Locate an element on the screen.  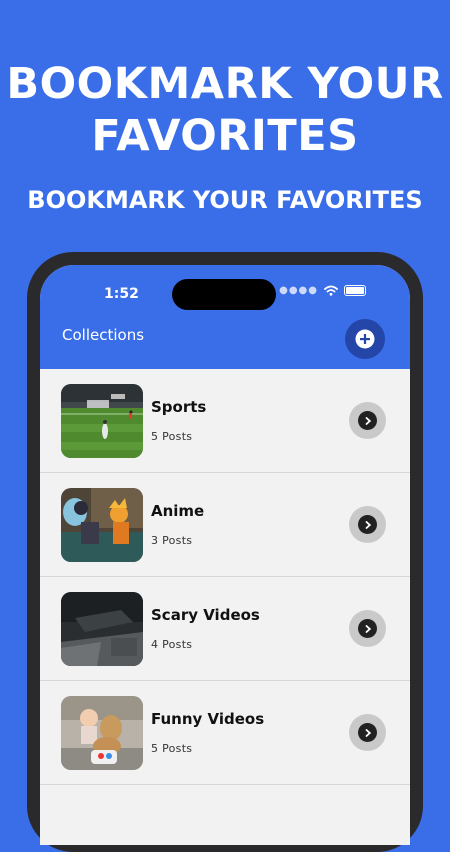
page-title: Collections is located at coordinates (103, 335).